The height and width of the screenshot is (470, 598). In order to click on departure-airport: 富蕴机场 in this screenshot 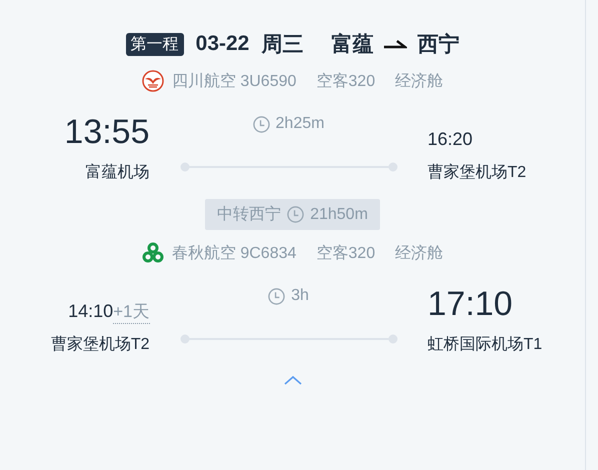, I will do `click(118, 172)`.